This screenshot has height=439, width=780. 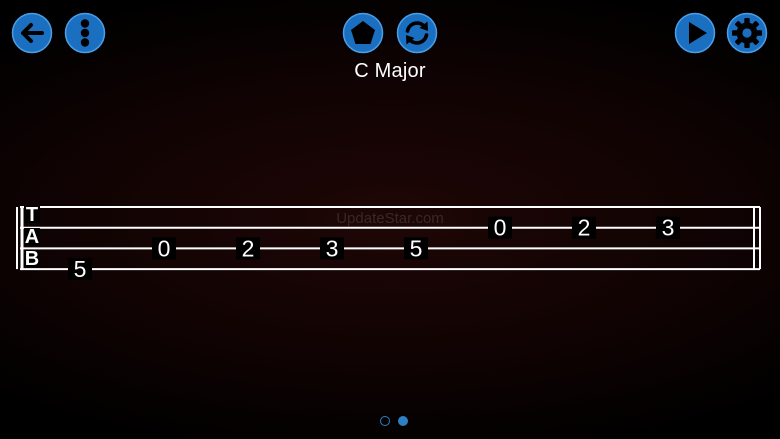 What do you see at coordinates (32, 259) in the screenshot?
I see `clef-letter: B` at bounding box center [32, 259].